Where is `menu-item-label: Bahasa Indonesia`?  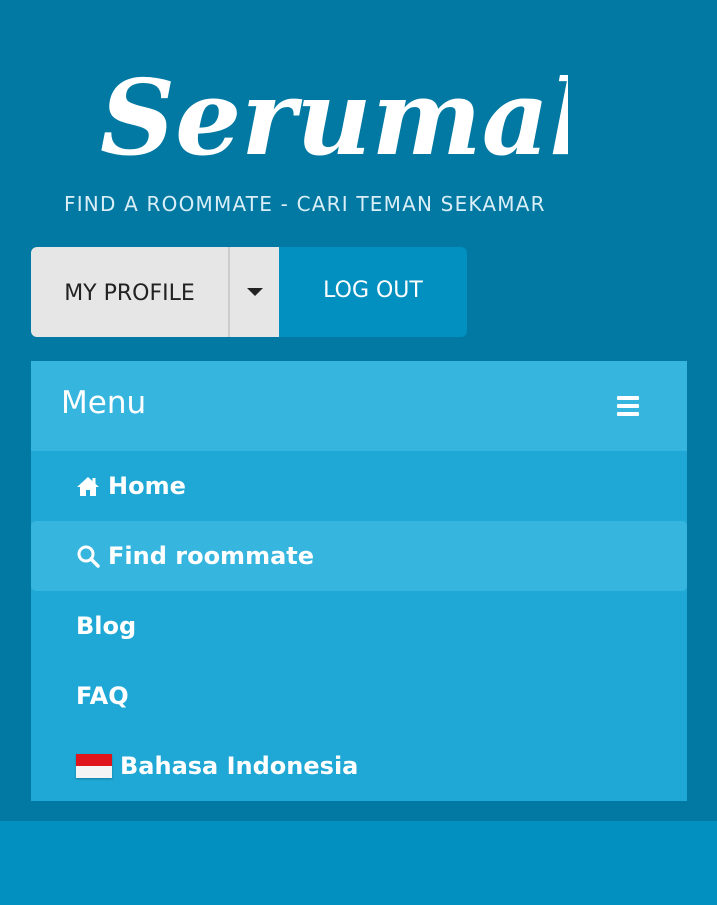 menu-item-label: Bahasa Indonesia is located at coordinates (239, 766).